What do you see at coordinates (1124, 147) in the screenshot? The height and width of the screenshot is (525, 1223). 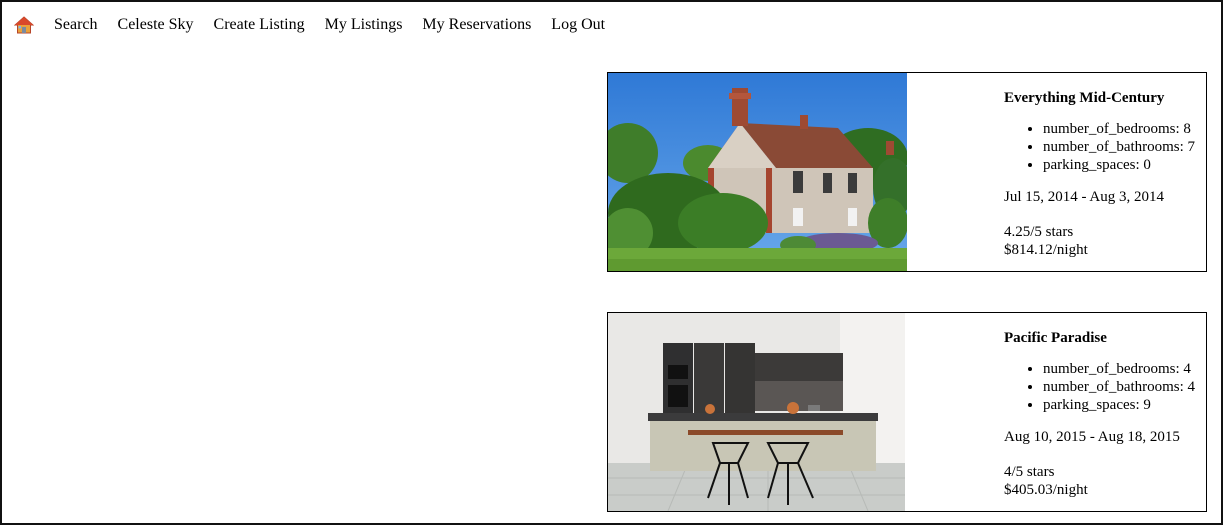 I see `feature-bathrooms: number_of_bathrooms: 7` at bounding box center [1124, 147].